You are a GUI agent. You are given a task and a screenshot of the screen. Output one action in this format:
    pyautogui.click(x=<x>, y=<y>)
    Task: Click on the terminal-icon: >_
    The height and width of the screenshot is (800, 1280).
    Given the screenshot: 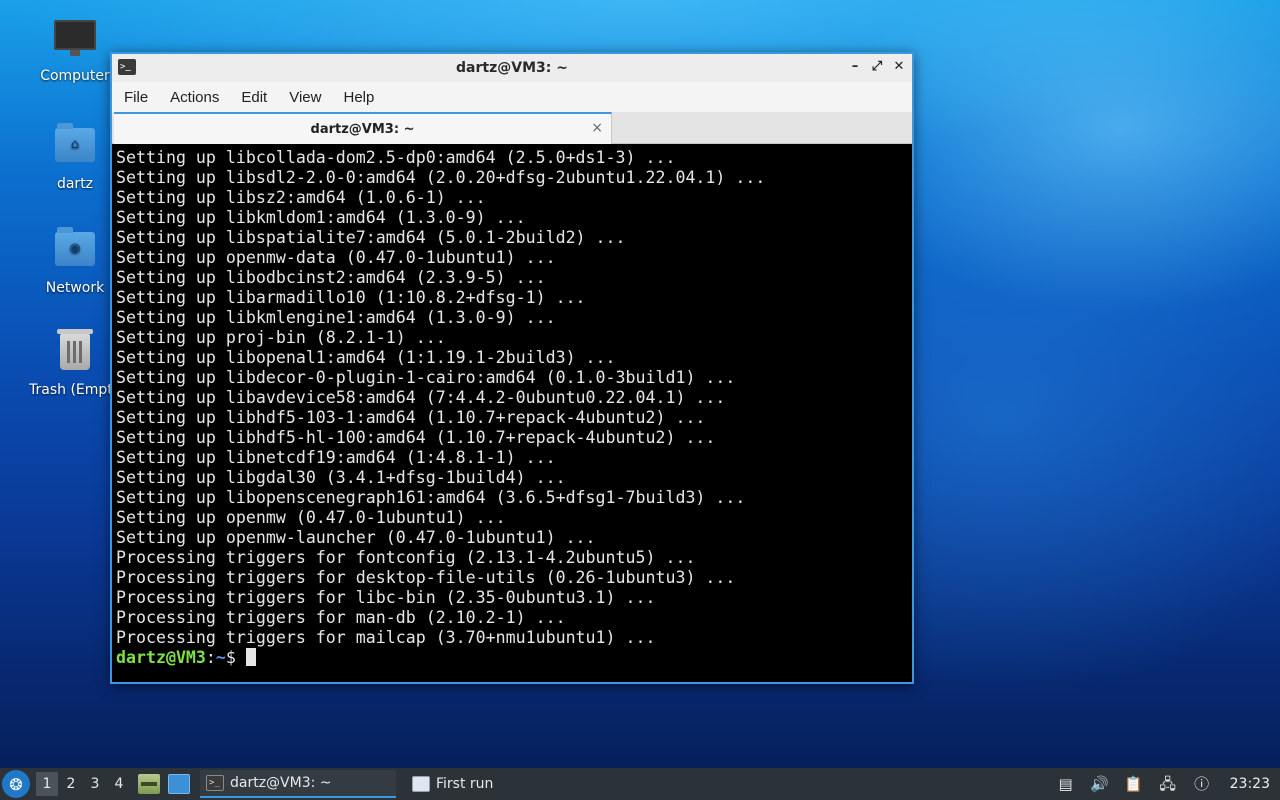 What is the action you would take?
    pyautogui.click(x=215, y=783)
    